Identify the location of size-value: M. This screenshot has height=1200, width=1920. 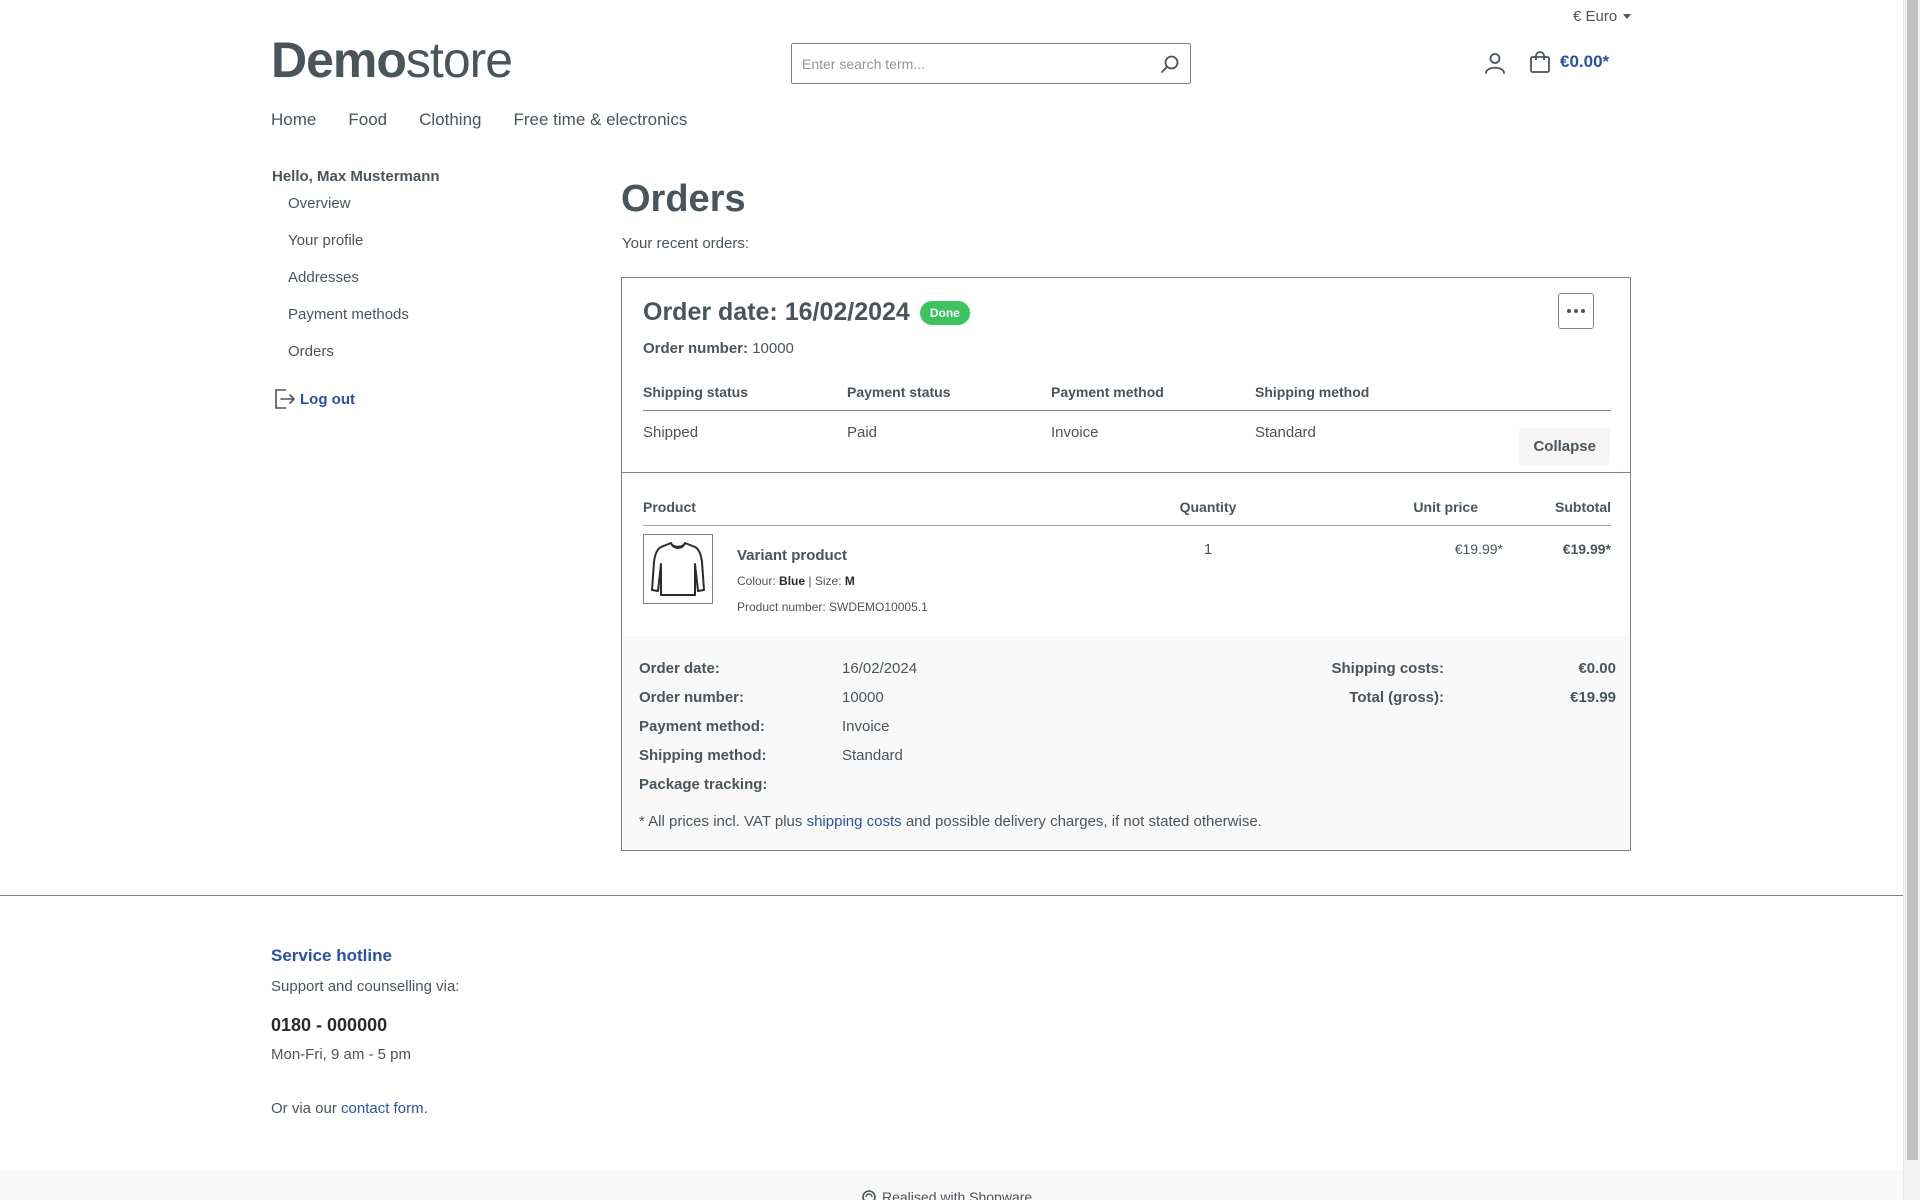
(849, 581).